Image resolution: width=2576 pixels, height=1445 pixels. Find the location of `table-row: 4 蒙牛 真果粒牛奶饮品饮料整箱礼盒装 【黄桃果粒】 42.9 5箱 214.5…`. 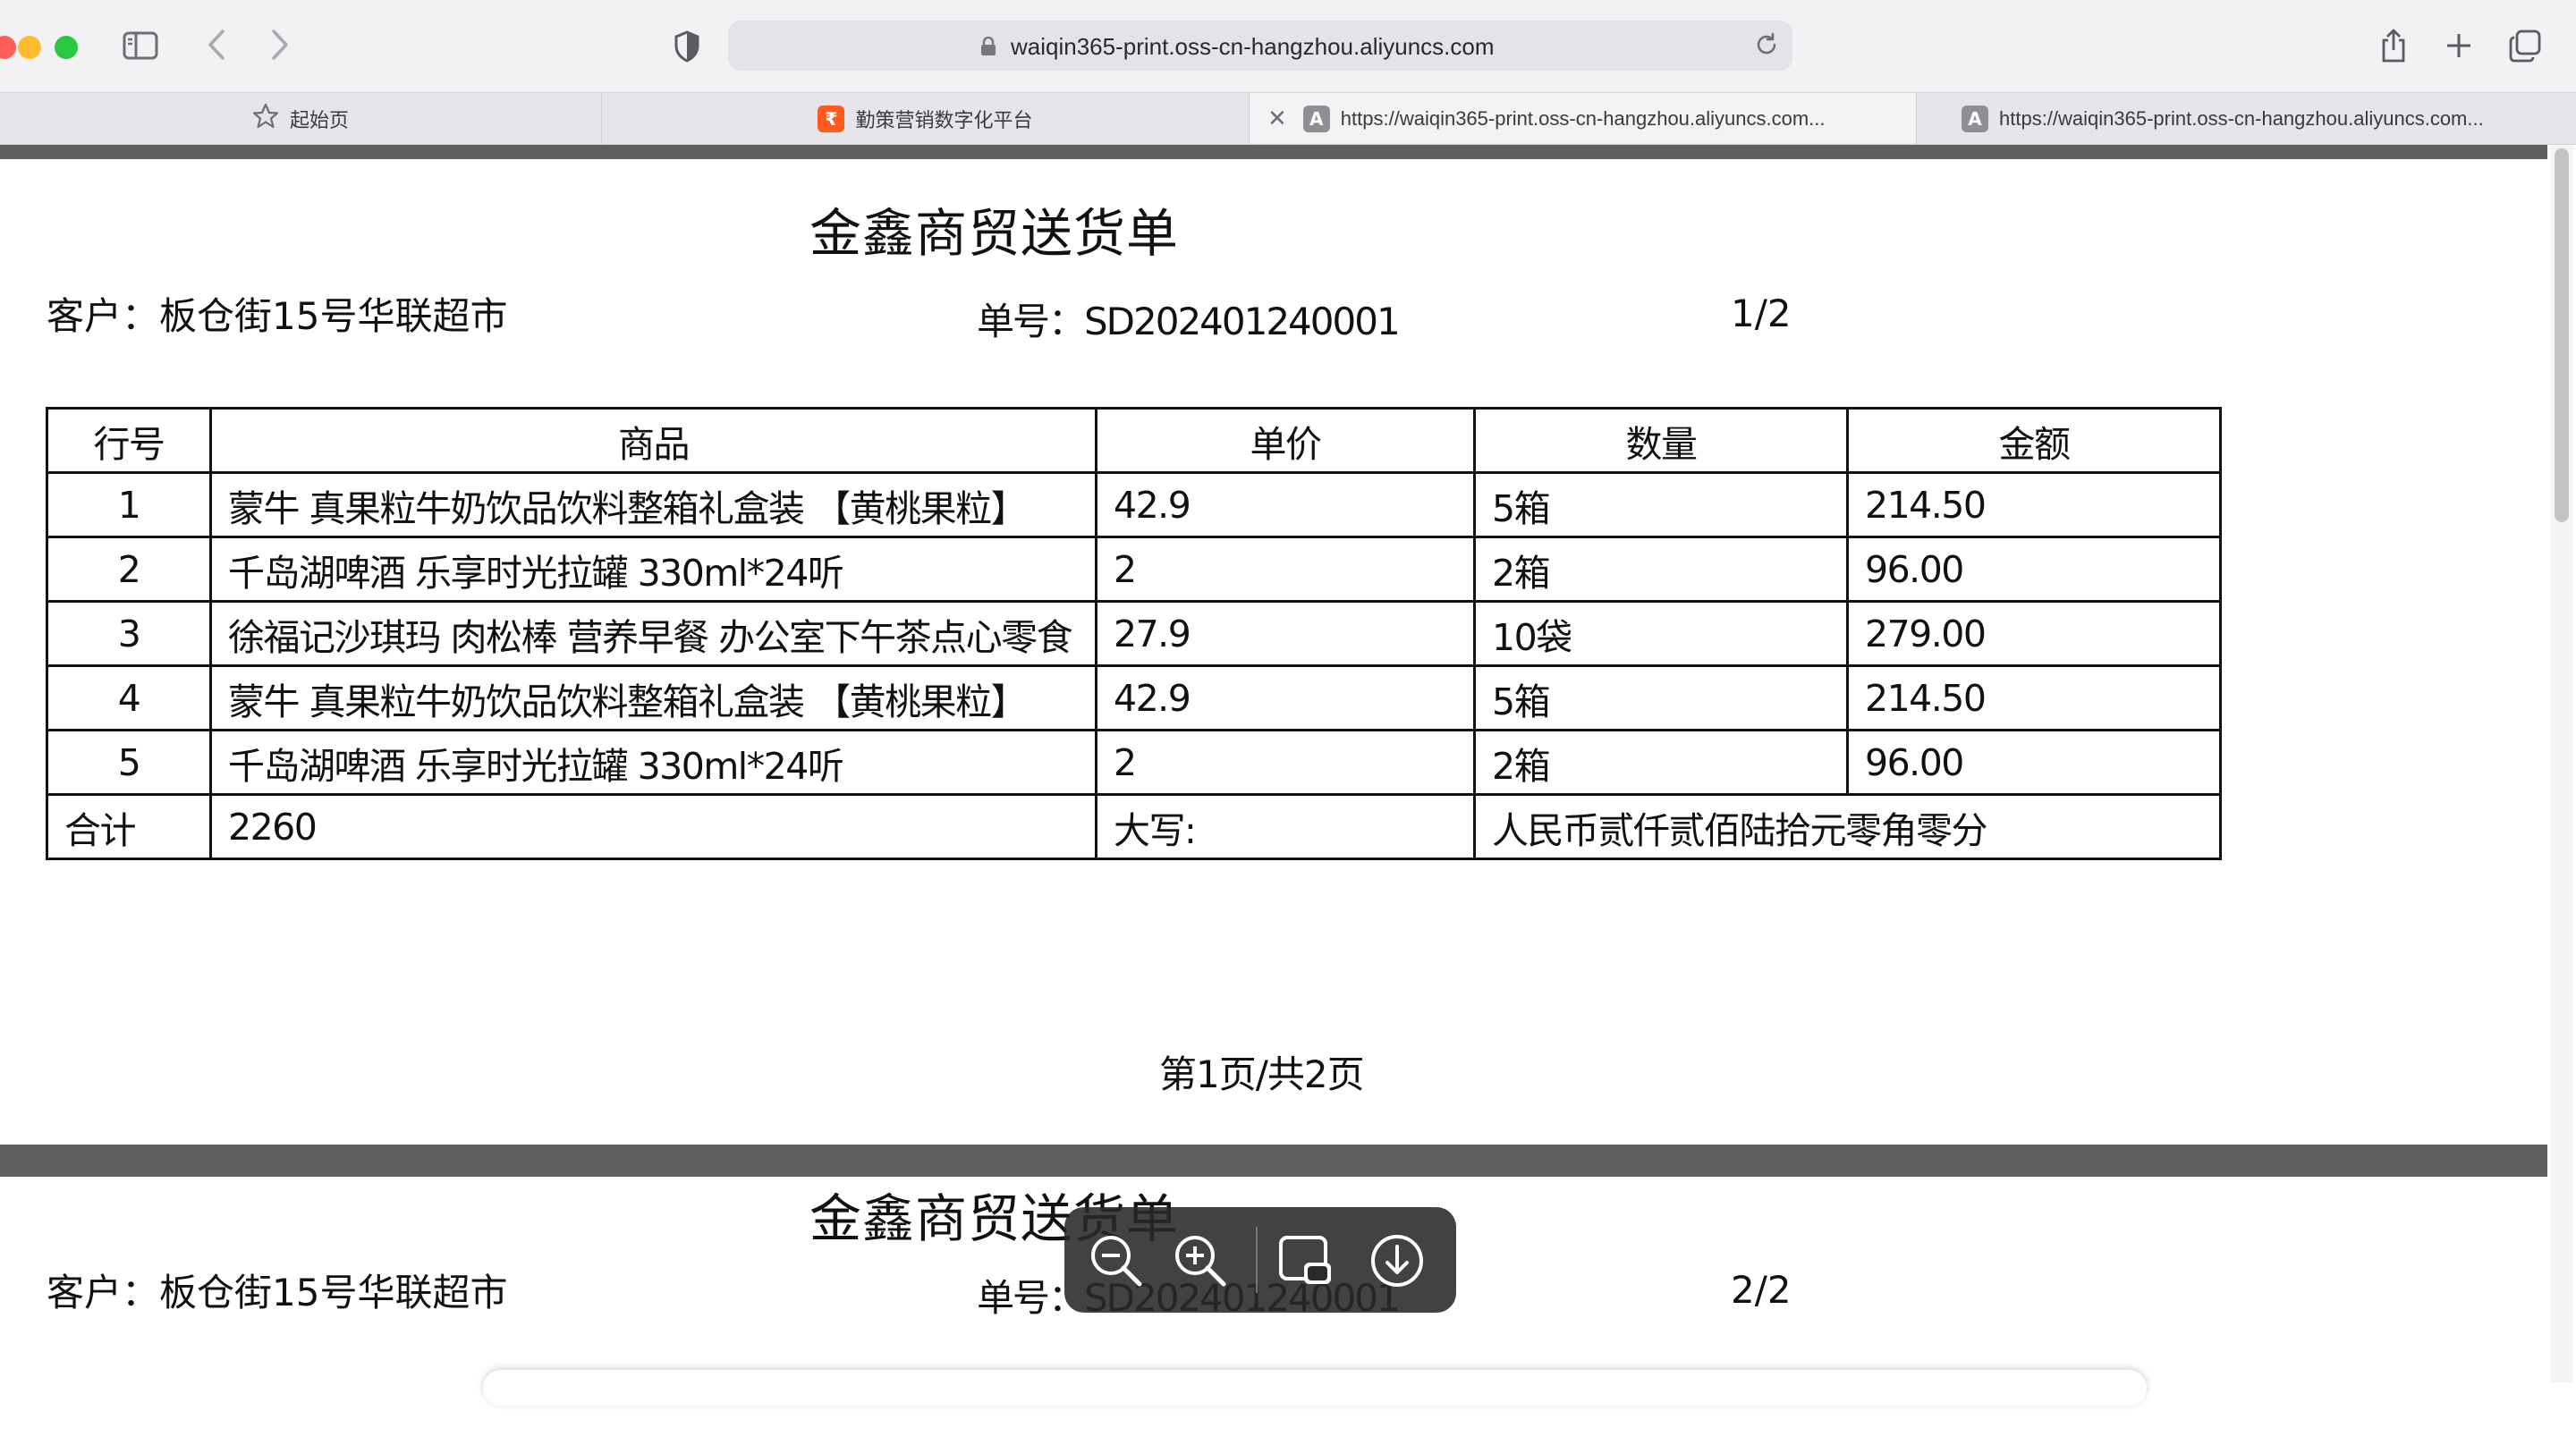

table-row: 4 蒙牛 真果粒牛奶饮品饮料整箱礼盒装 【黄桃果粒】 42.9 5箱 214.5… is located at coordinates (1134, 697).